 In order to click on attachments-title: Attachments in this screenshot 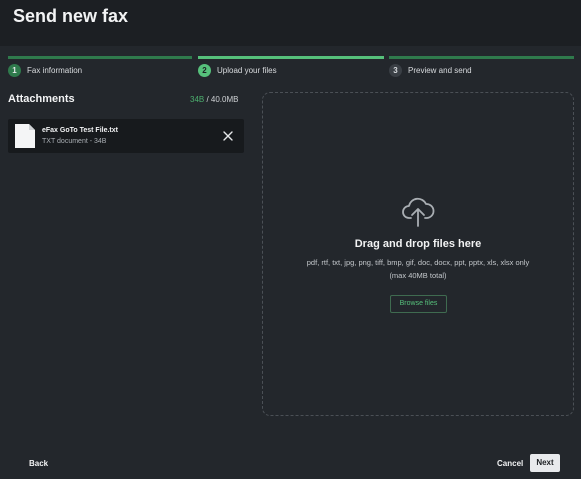, I will do `click(41, 99)`.